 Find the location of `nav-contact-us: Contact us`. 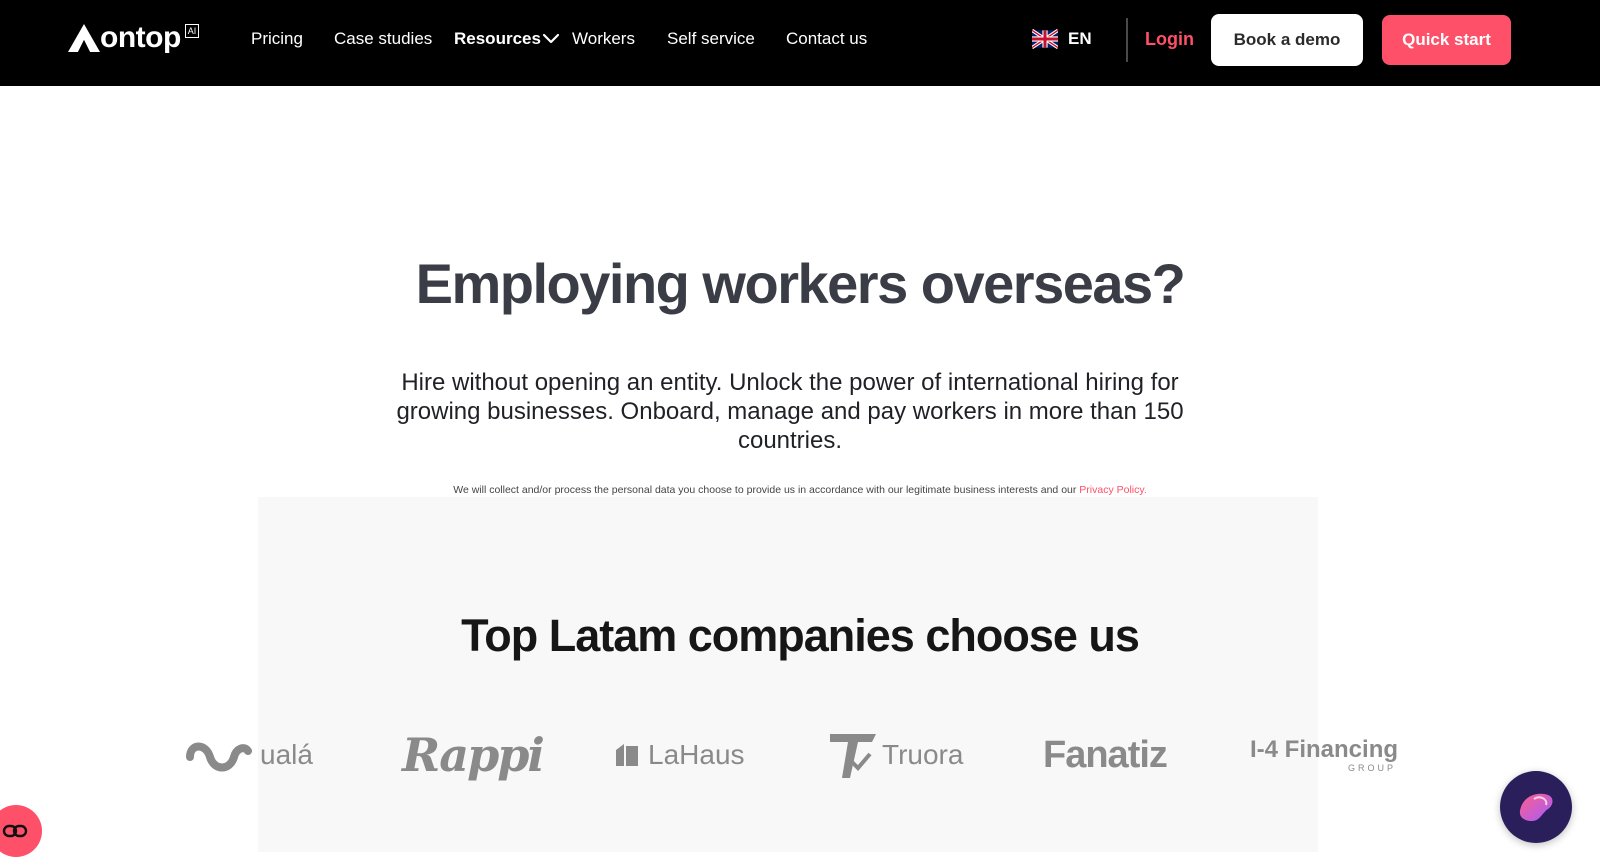

nav-contact-us: Contact us is located at coordinates (826, 39).